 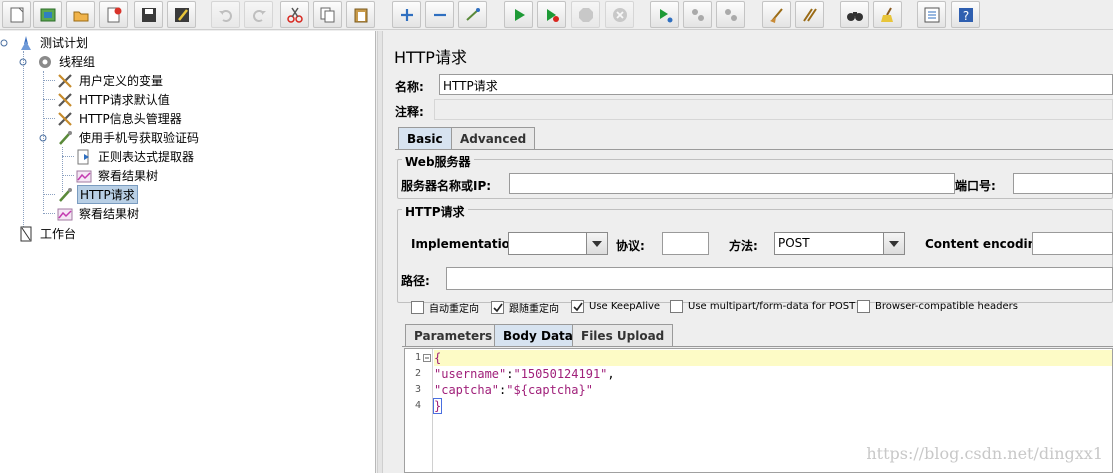 What do you see at coordinates (776, 84) in the screenshot?
I see `name-field: HTTP请求` at bounding box center [776, 84].